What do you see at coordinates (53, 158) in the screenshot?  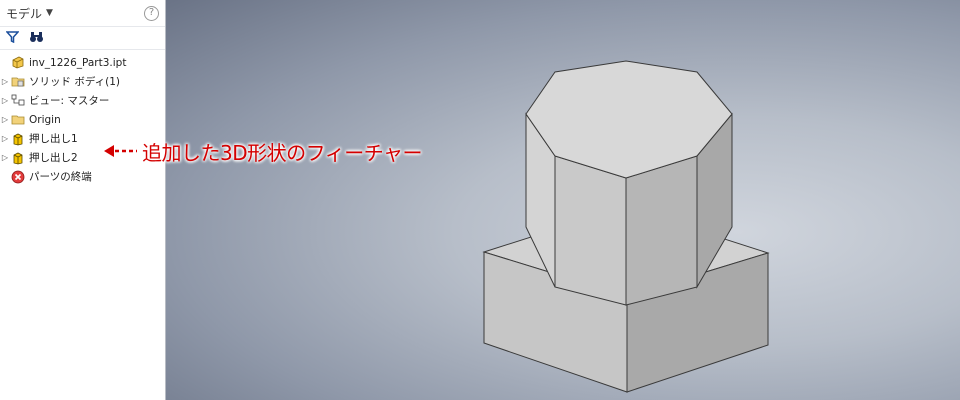 I see `tree-item-label: 押し出し2` at bounding box center [53, 158].